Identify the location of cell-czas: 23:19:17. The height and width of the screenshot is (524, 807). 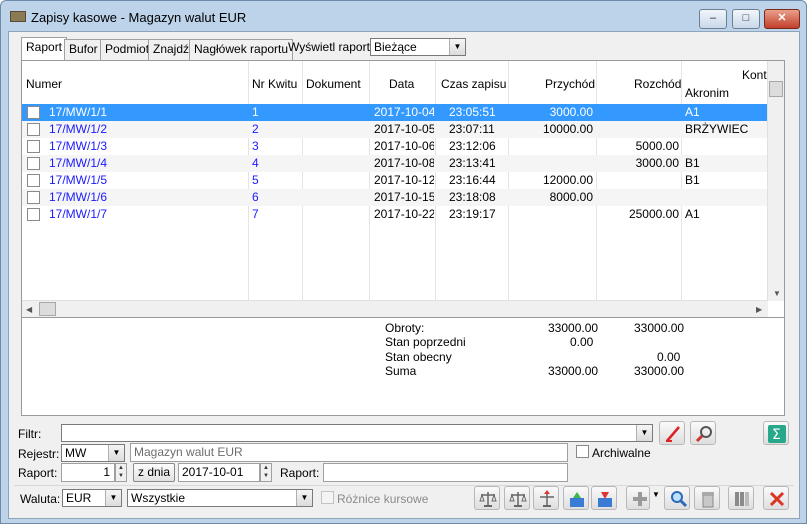
(472, 214).